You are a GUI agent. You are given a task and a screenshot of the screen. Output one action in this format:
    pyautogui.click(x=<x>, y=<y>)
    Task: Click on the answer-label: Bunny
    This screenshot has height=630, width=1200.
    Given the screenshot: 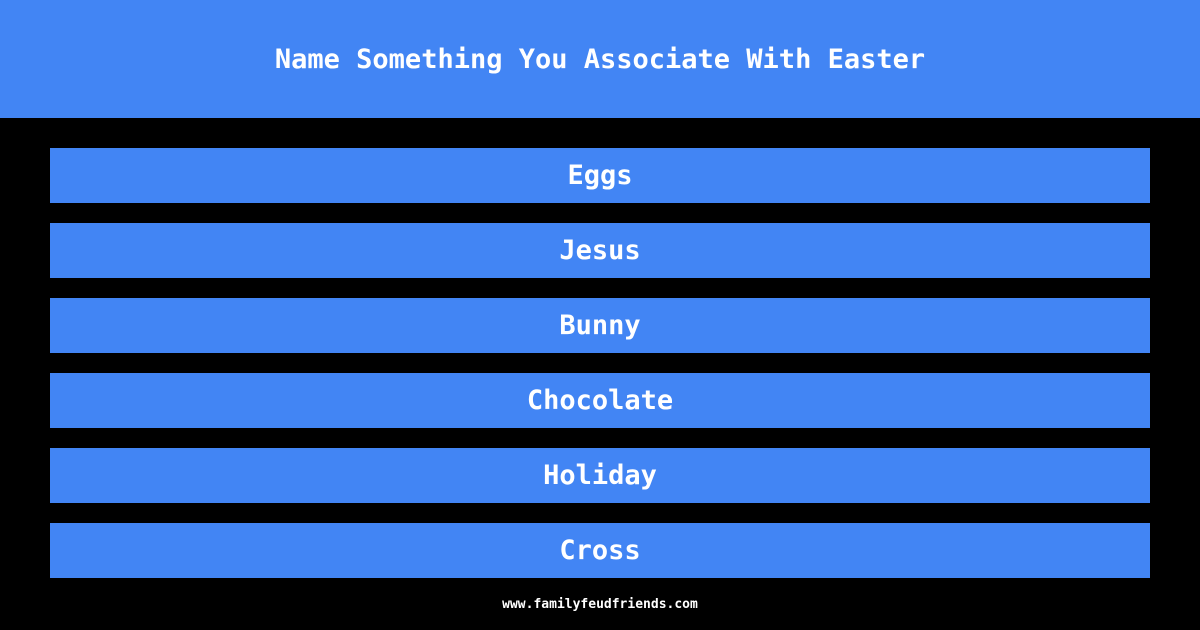 What is the action you would take?
    pyautogui.click(x=600, y=325)
    